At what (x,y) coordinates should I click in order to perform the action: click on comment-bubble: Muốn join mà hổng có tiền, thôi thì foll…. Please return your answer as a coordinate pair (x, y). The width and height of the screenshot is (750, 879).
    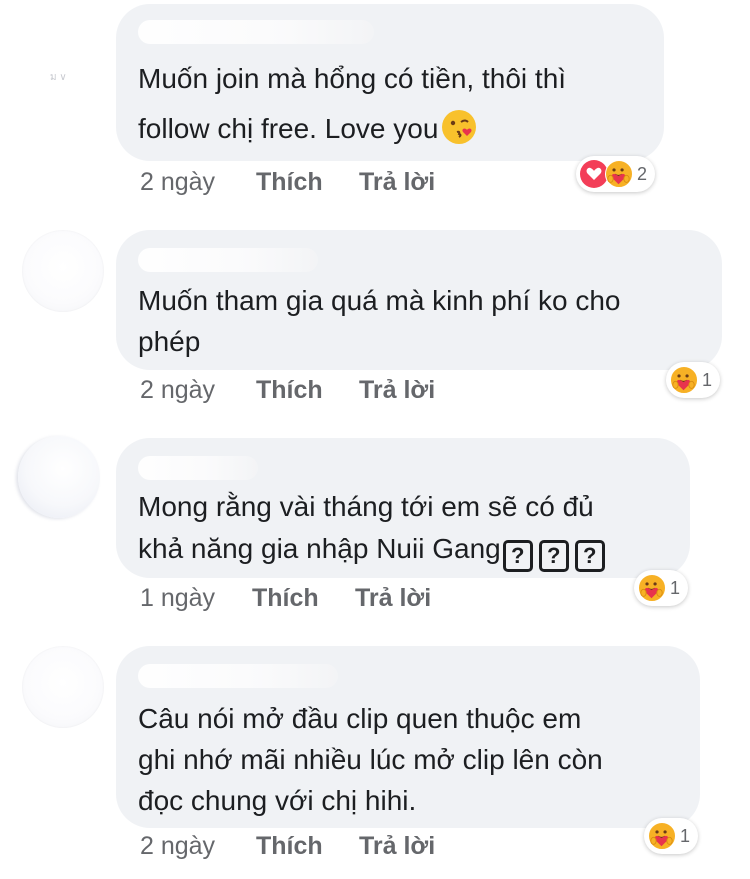
    Looking at the image, I should click on (390, 82).